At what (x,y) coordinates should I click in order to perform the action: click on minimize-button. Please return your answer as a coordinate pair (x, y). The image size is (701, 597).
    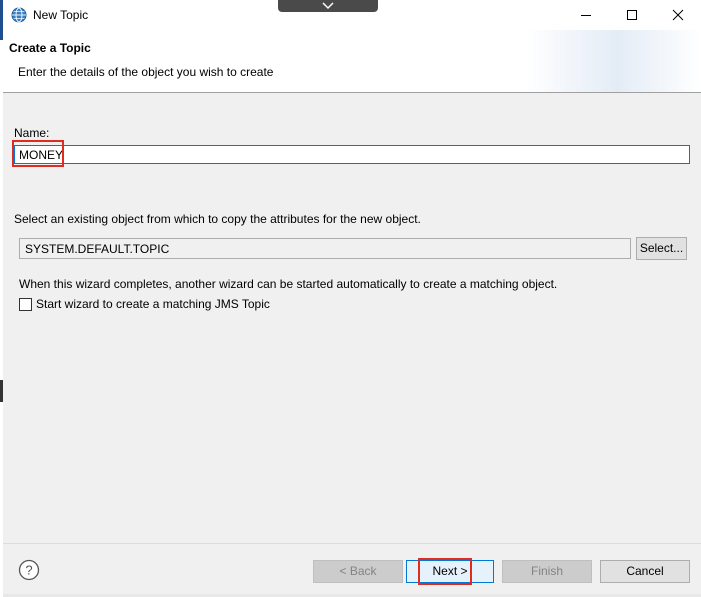
    Looking at the image, I should click on (586, 15).